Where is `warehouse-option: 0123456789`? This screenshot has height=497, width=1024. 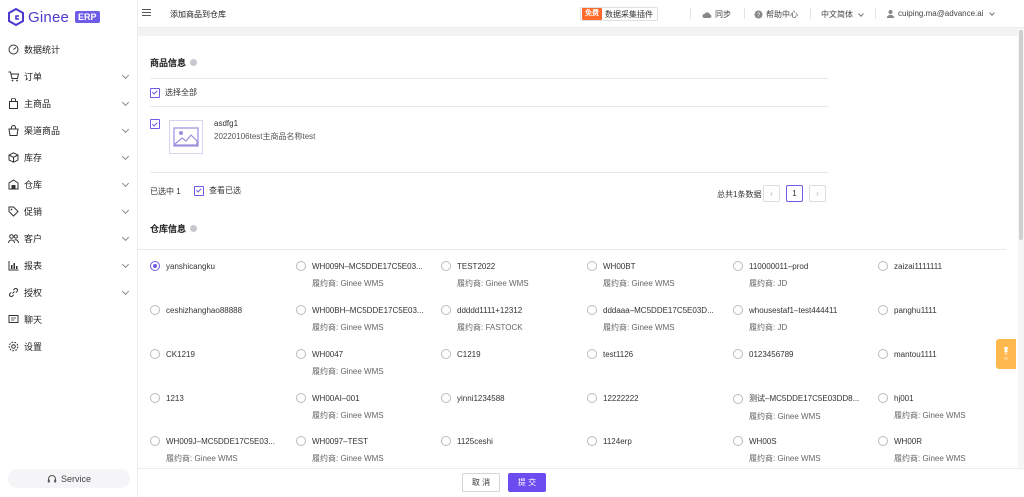 warehouse-option: 0123456789 is located at coordinates (803, 354).